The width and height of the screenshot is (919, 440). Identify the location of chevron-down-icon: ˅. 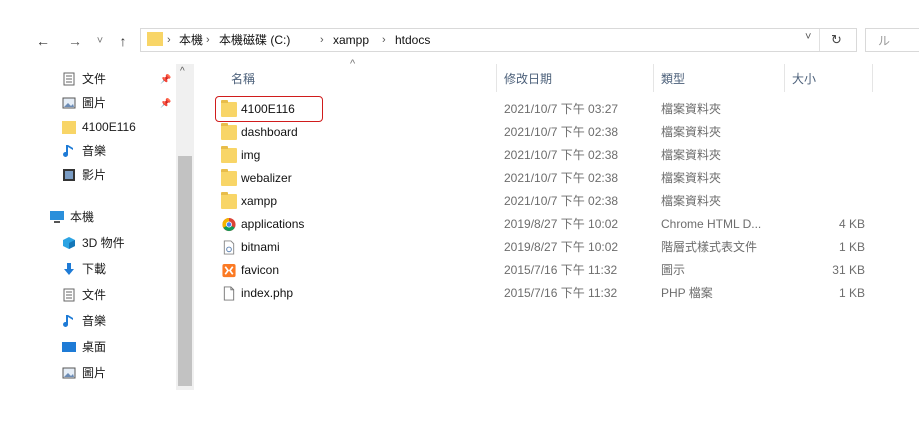
(100, 41).